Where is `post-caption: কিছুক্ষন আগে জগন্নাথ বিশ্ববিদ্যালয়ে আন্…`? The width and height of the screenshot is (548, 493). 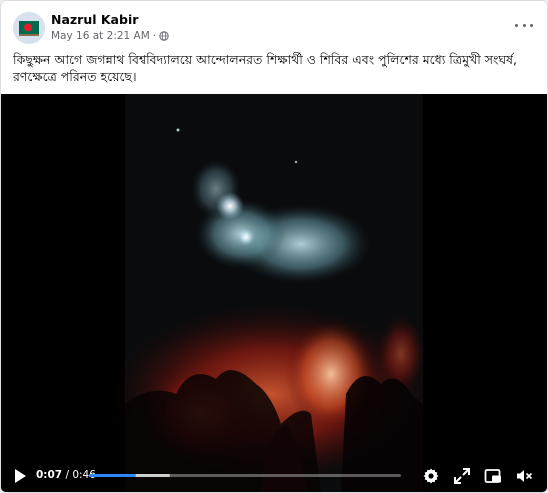
post-caption: কিছুক্ষন আগে জগন্নাথ বিশ্ববিদ্যালয়ে আন্… is located at coordinates (265, 68).